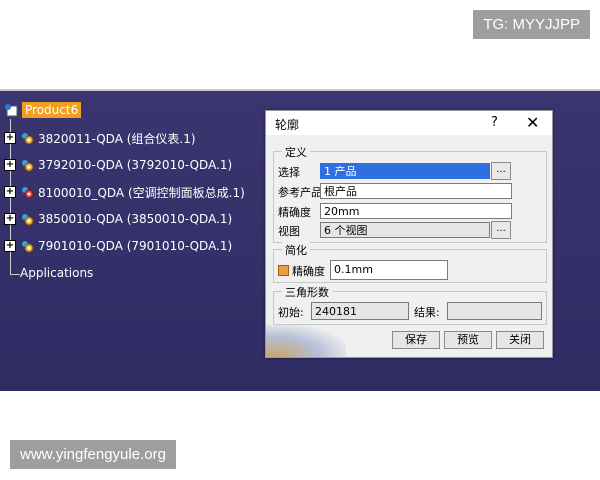 Image resolution: width=600 pixels, height=480 pixels. I want to click on result-field, so click(494, 311).